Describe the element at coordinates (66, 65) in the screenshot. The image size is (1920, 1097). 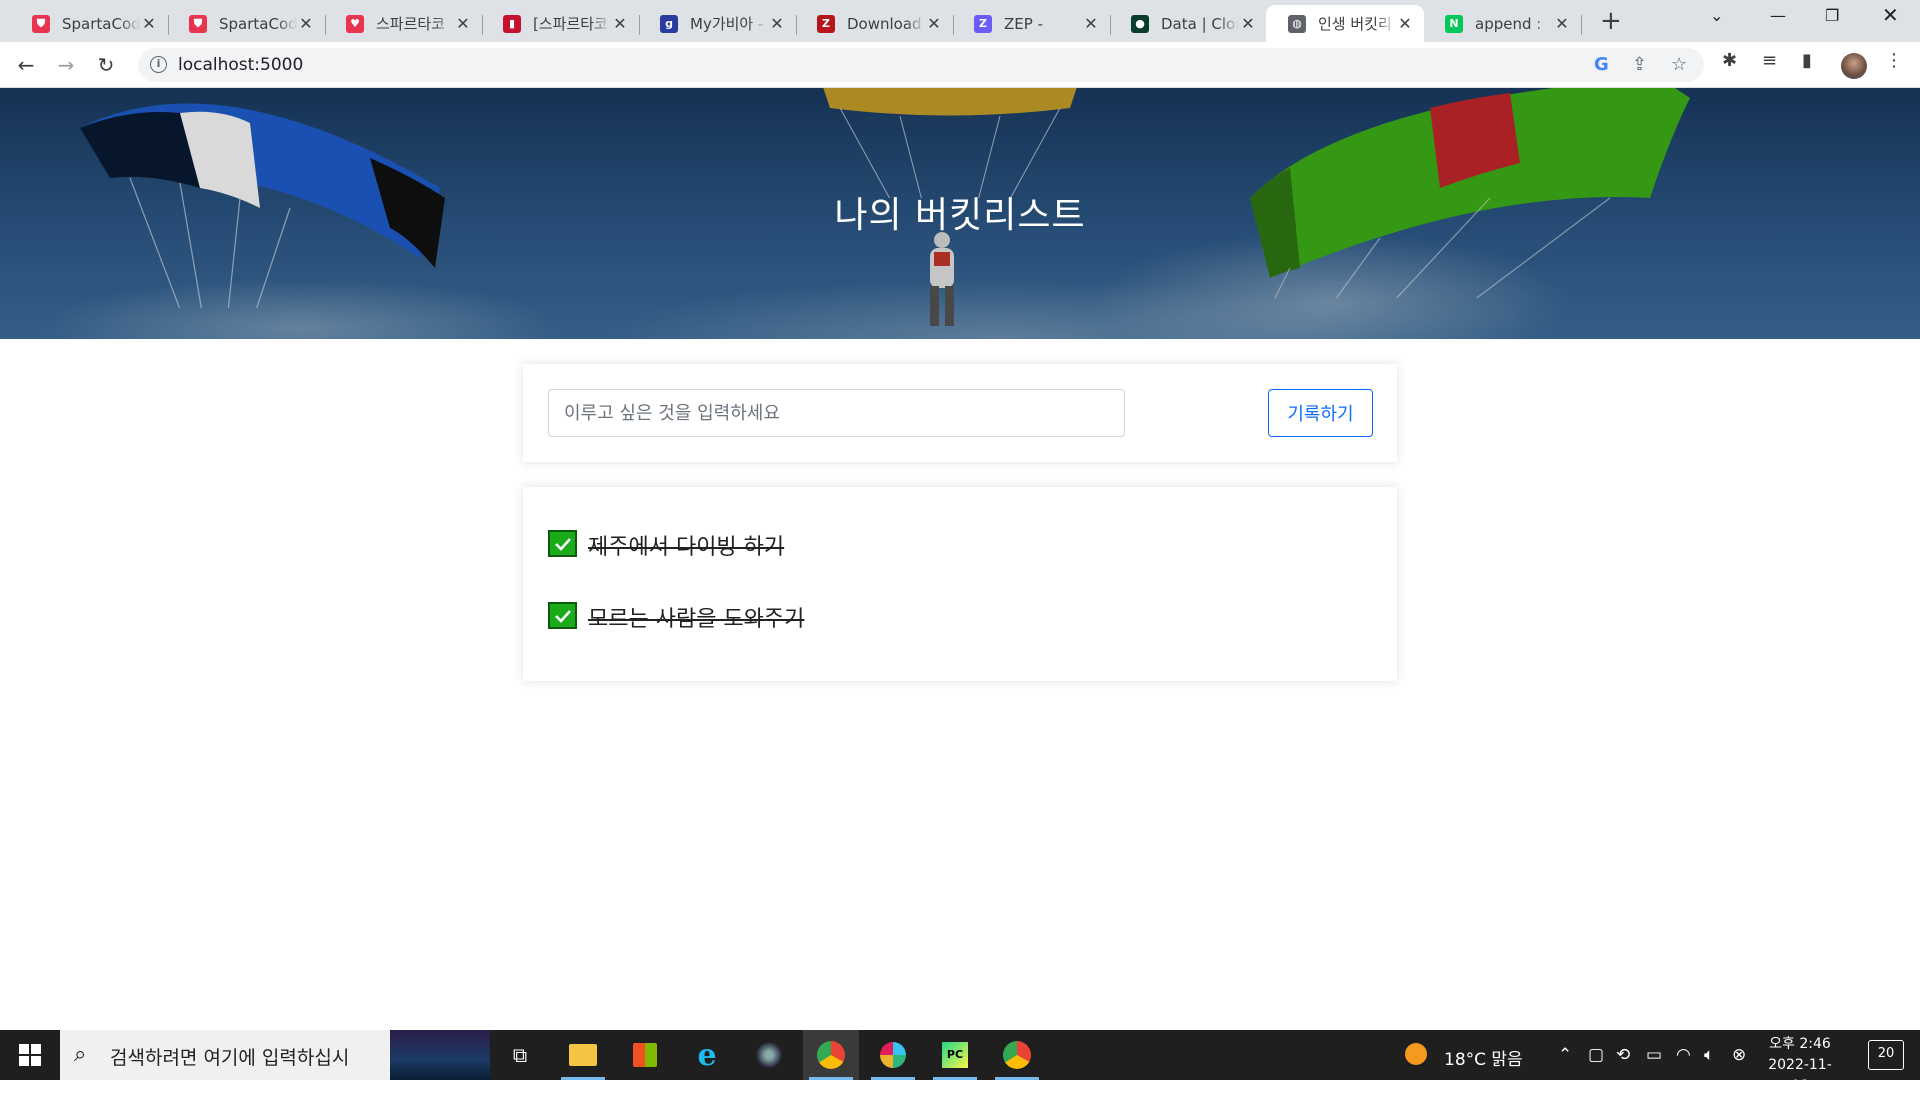
I see `forward-button: →` at that location.